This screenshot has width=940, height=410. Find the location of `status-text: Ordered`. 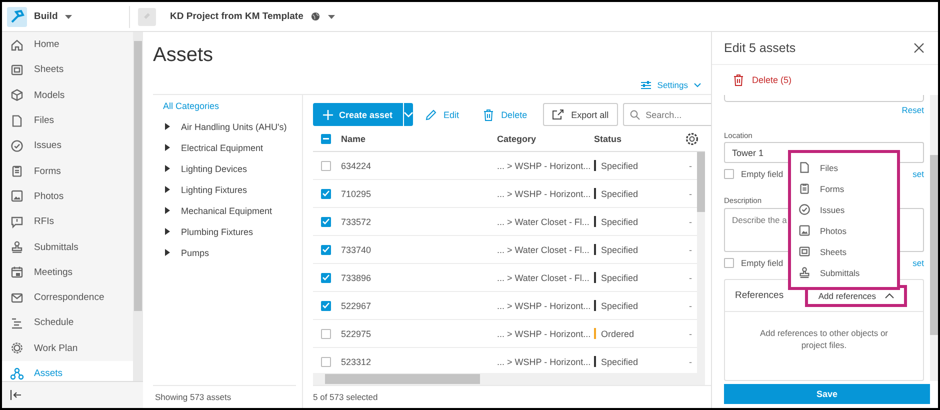

status-text: Ordered is located at coordinates (617, 333).